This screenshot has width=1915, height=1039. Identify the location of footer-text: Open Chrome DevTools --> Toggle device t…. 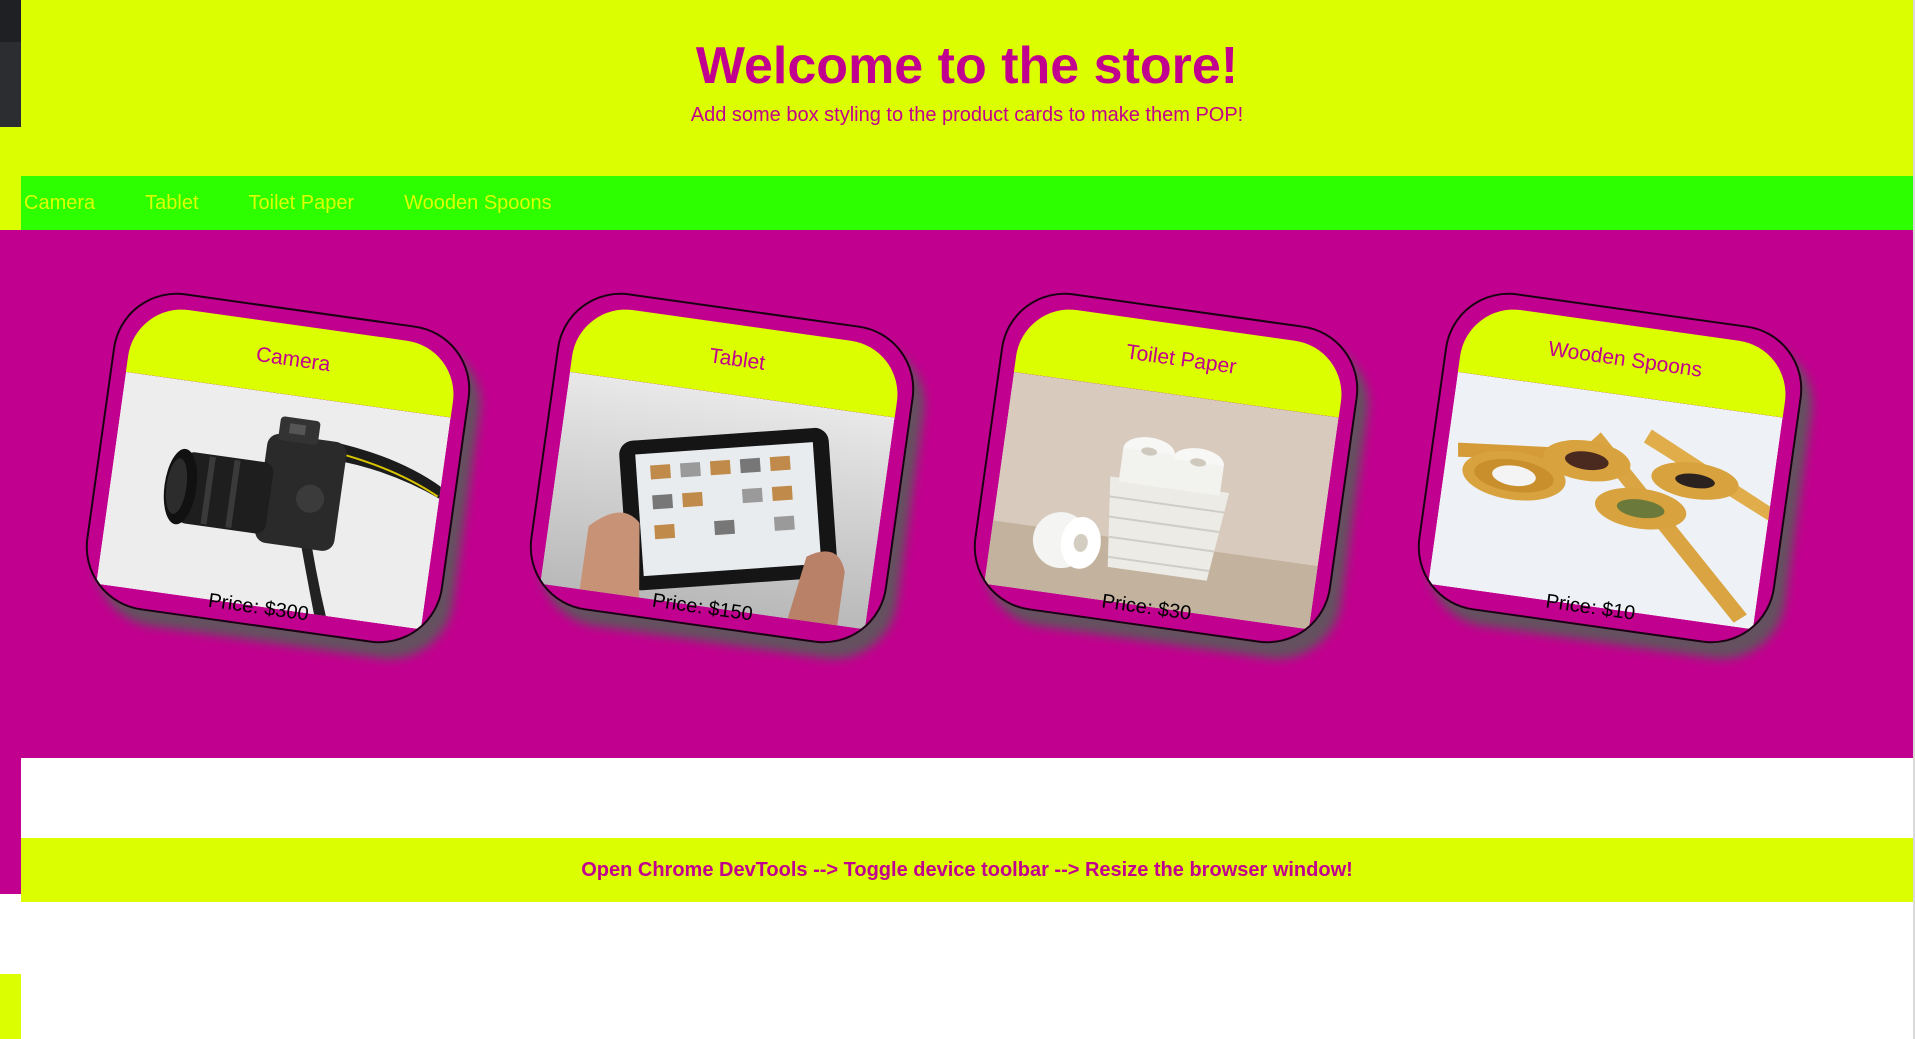
(967, 870).